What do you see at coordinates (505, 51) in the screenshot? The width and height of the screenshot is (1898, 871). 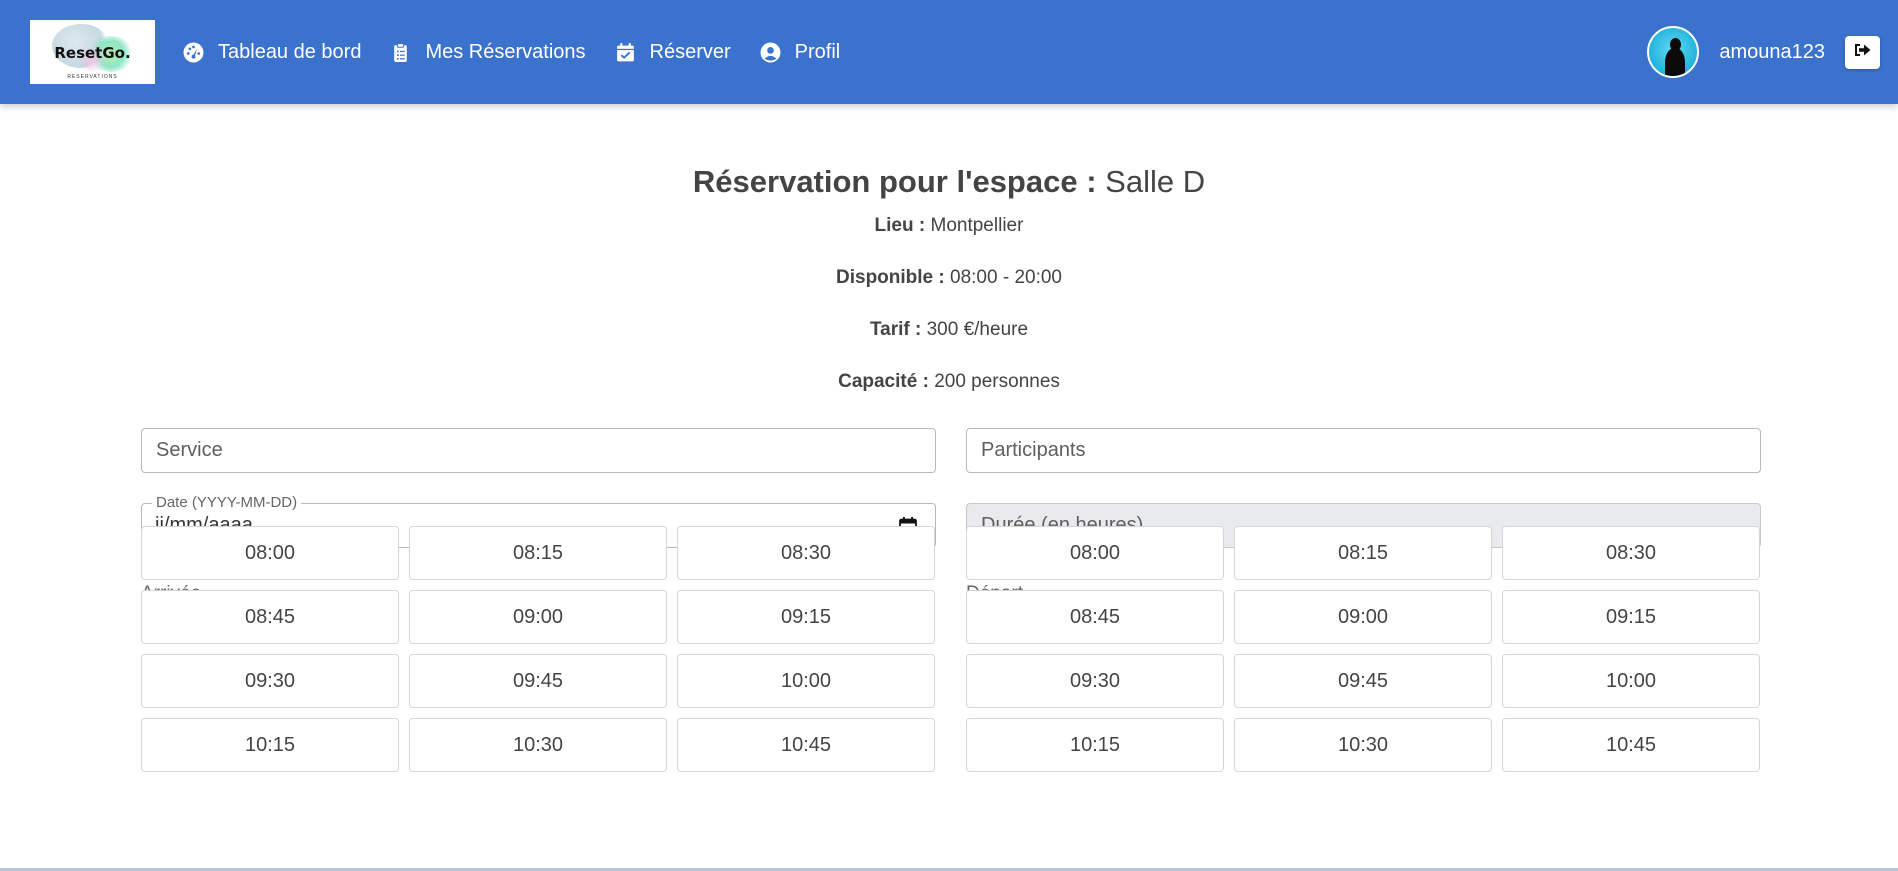 I see `nav-label-my-reservations: Mes Réservations` at bounding box center [505, 51].